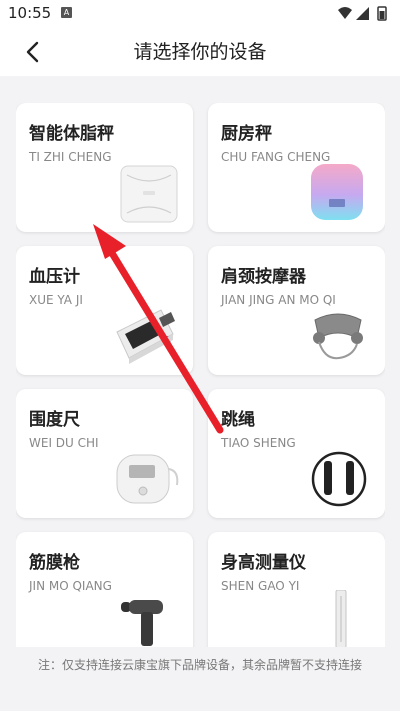 The height and width of the screenshot is (711, 400). I want to click on page-title: 请选择你的设备, so click(200, 52).